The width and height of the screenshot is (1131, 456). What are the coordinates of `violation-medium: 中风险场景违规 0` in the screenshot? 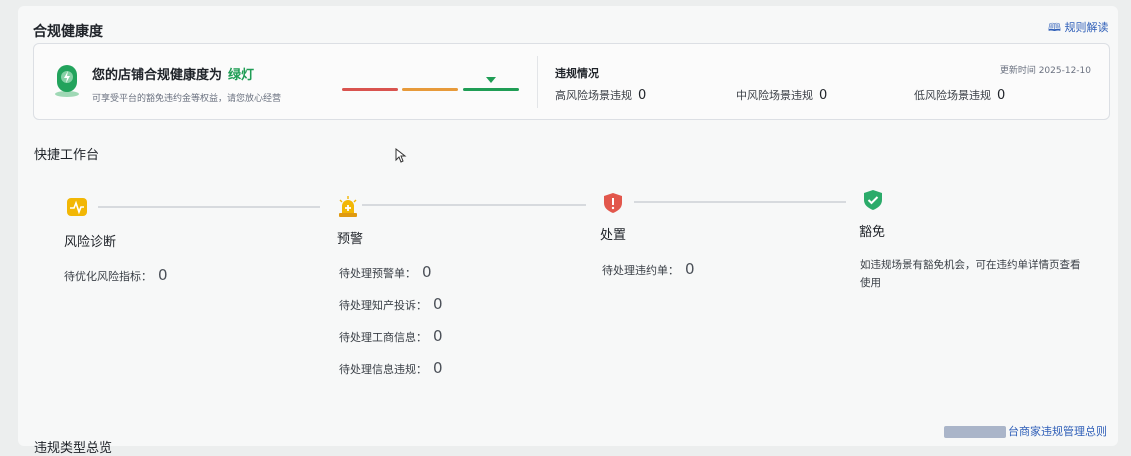 It's located at (781, 95).